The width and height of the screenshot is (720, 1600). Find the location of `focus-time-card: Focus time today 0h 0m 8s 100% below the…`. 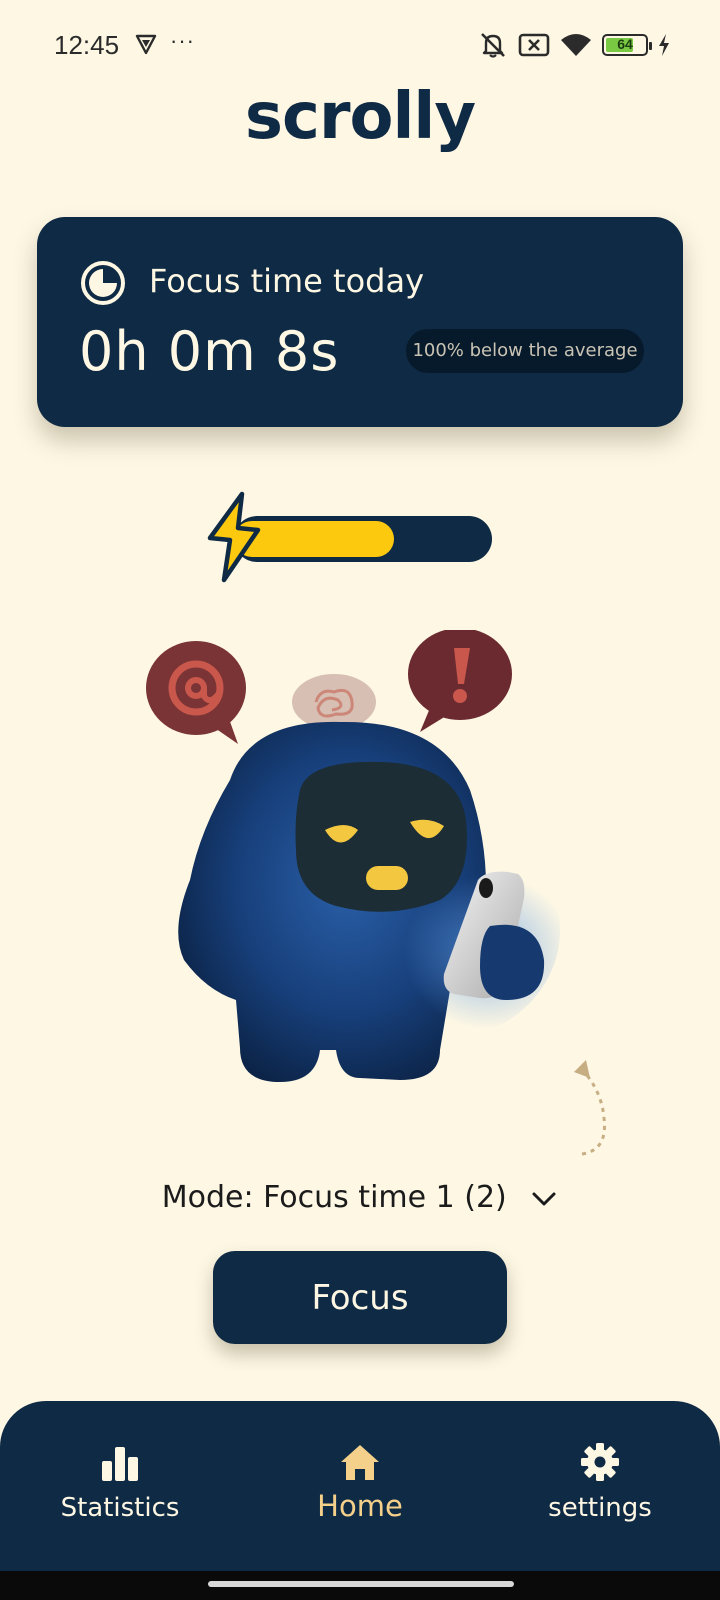

focus-time-card: Focus time today 0h 0m 8s 100% below the… is located at coordinates (360, 322).